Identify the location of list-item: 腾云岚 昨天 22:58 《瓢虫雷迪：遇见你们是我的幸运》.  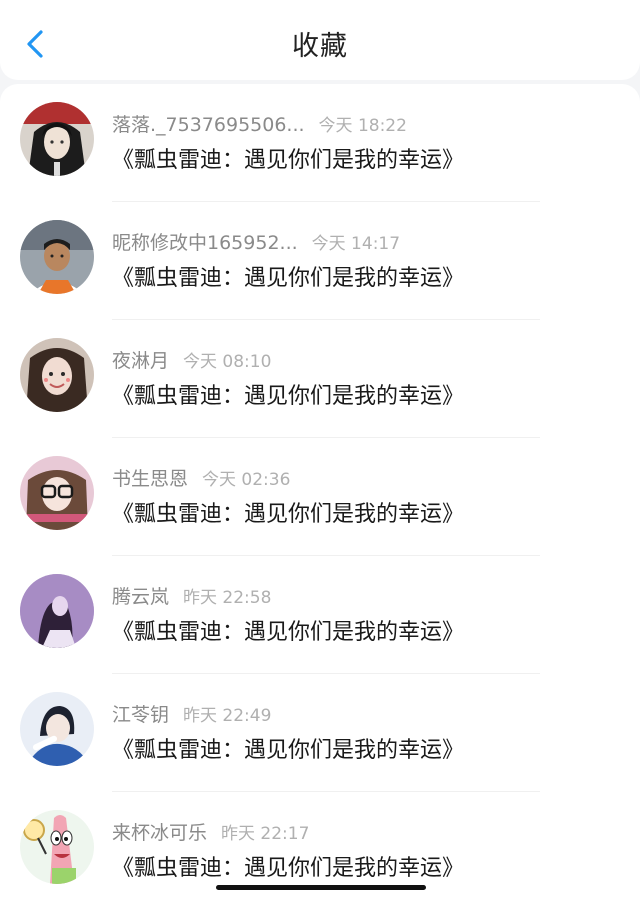
(320, 615).